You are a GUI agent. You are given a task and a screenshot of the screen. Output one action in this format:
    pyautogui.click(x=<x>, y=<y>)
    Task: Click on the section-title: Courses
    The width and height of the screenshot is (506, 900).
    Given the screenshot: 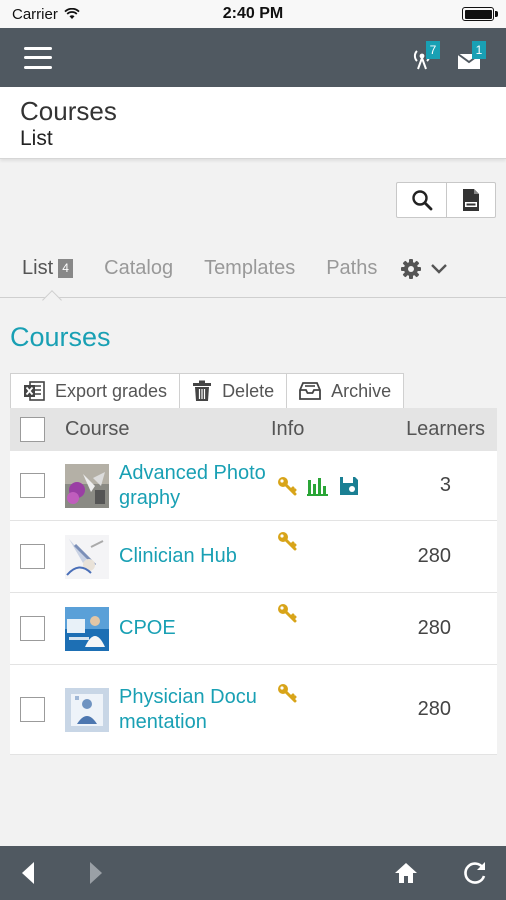 What is the action you would take?
    pyautogui.click(x=60, y=337)
    